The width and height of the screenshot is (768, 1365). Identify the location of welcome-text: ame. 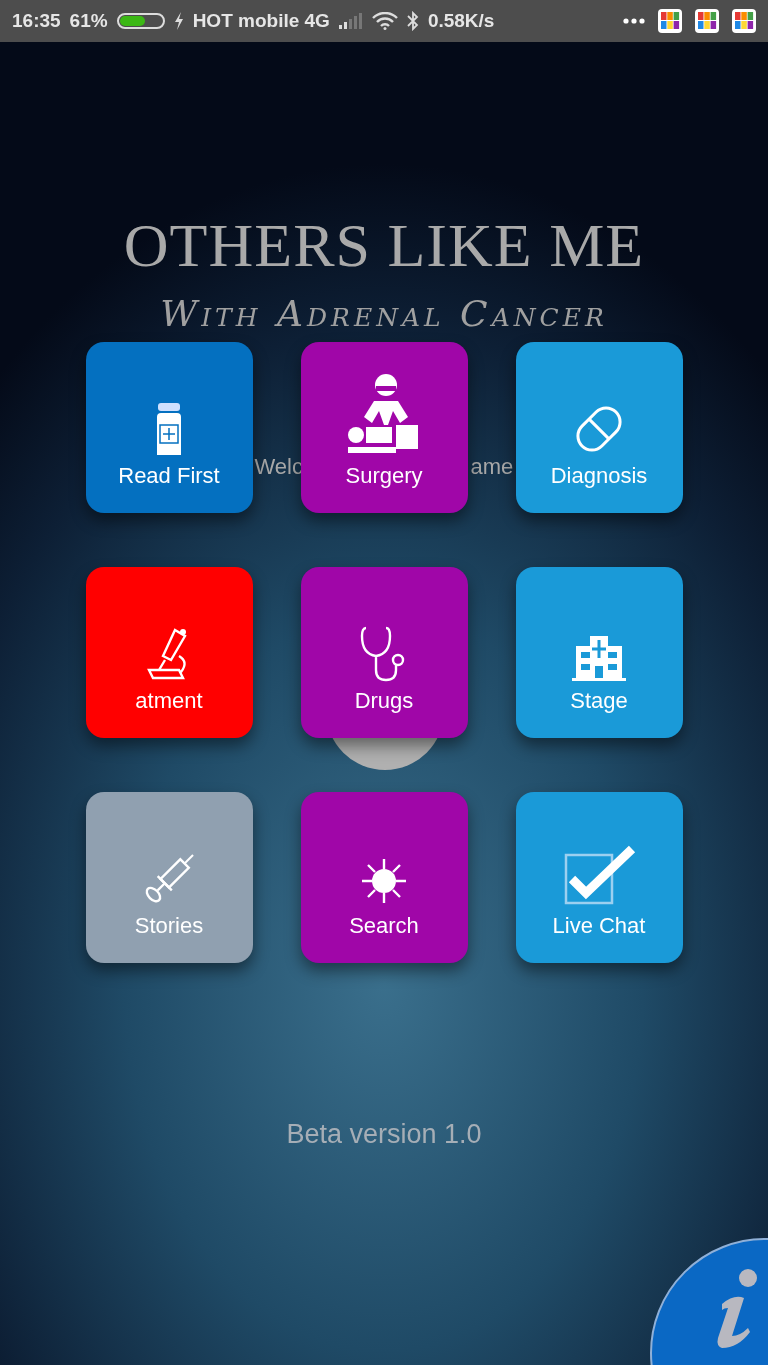
(492, 467).